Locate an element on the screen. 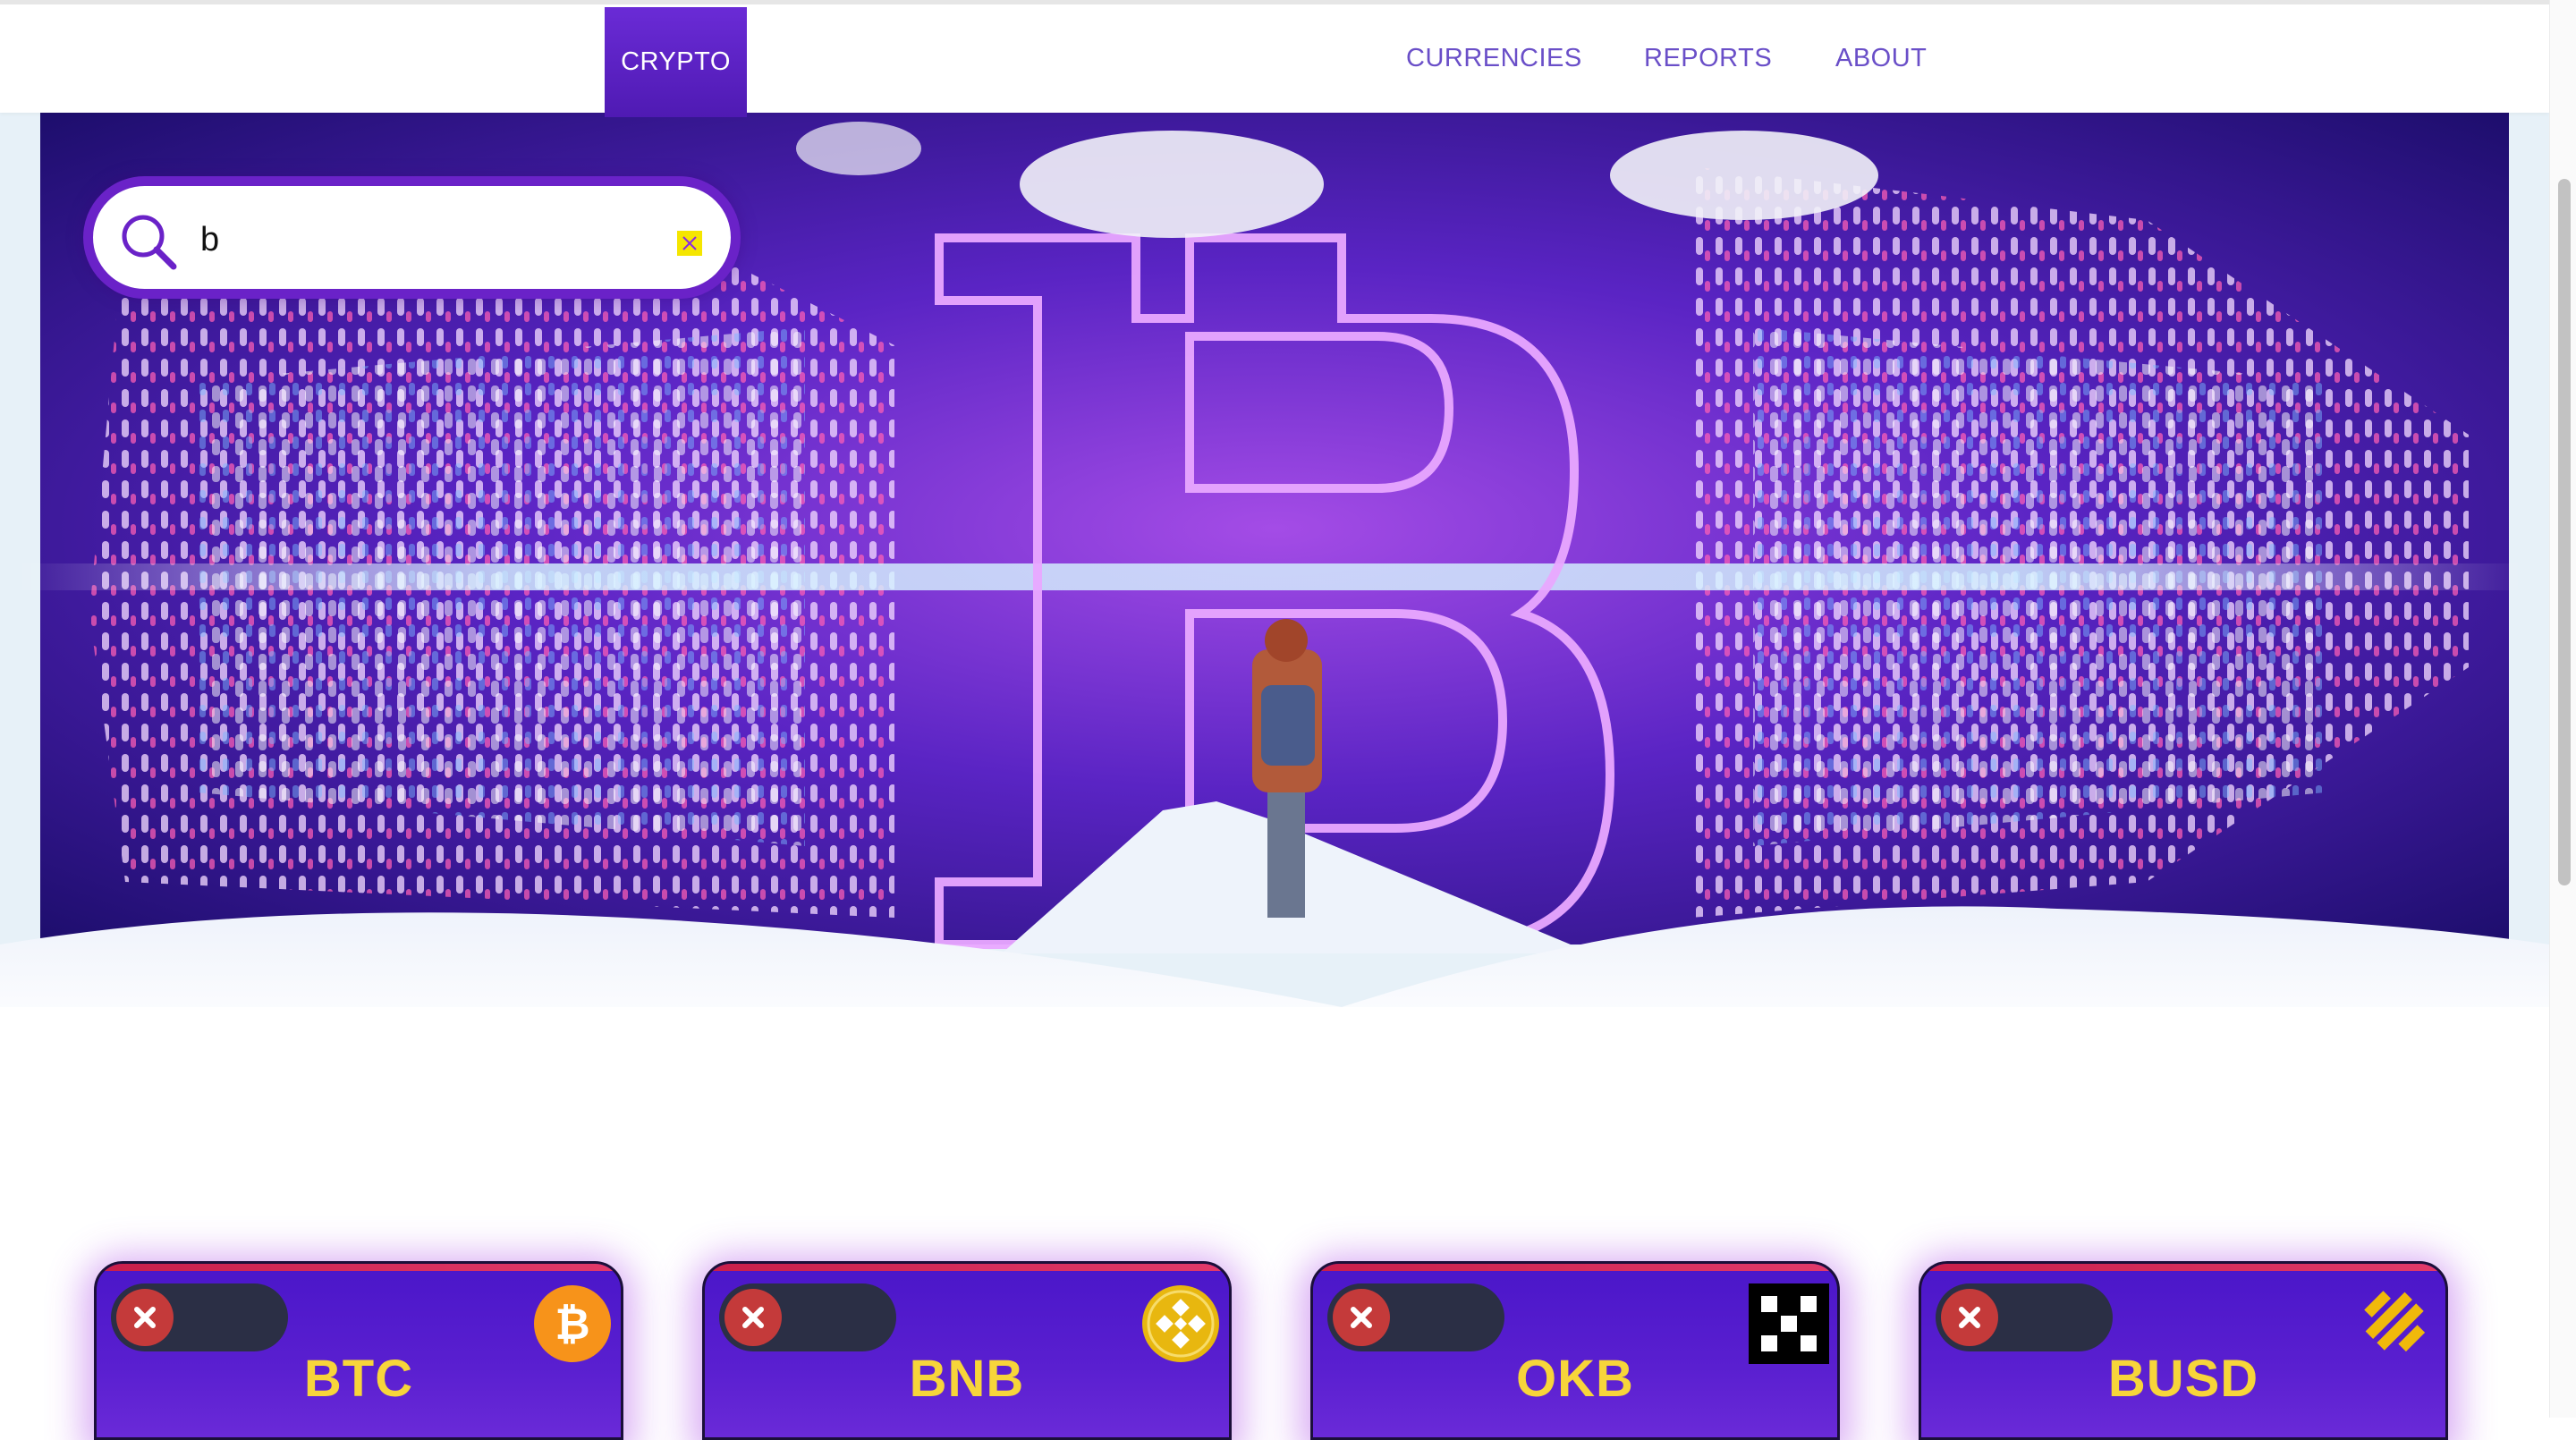  coin-symbol: BNB is located at coordinates (967, 1379).